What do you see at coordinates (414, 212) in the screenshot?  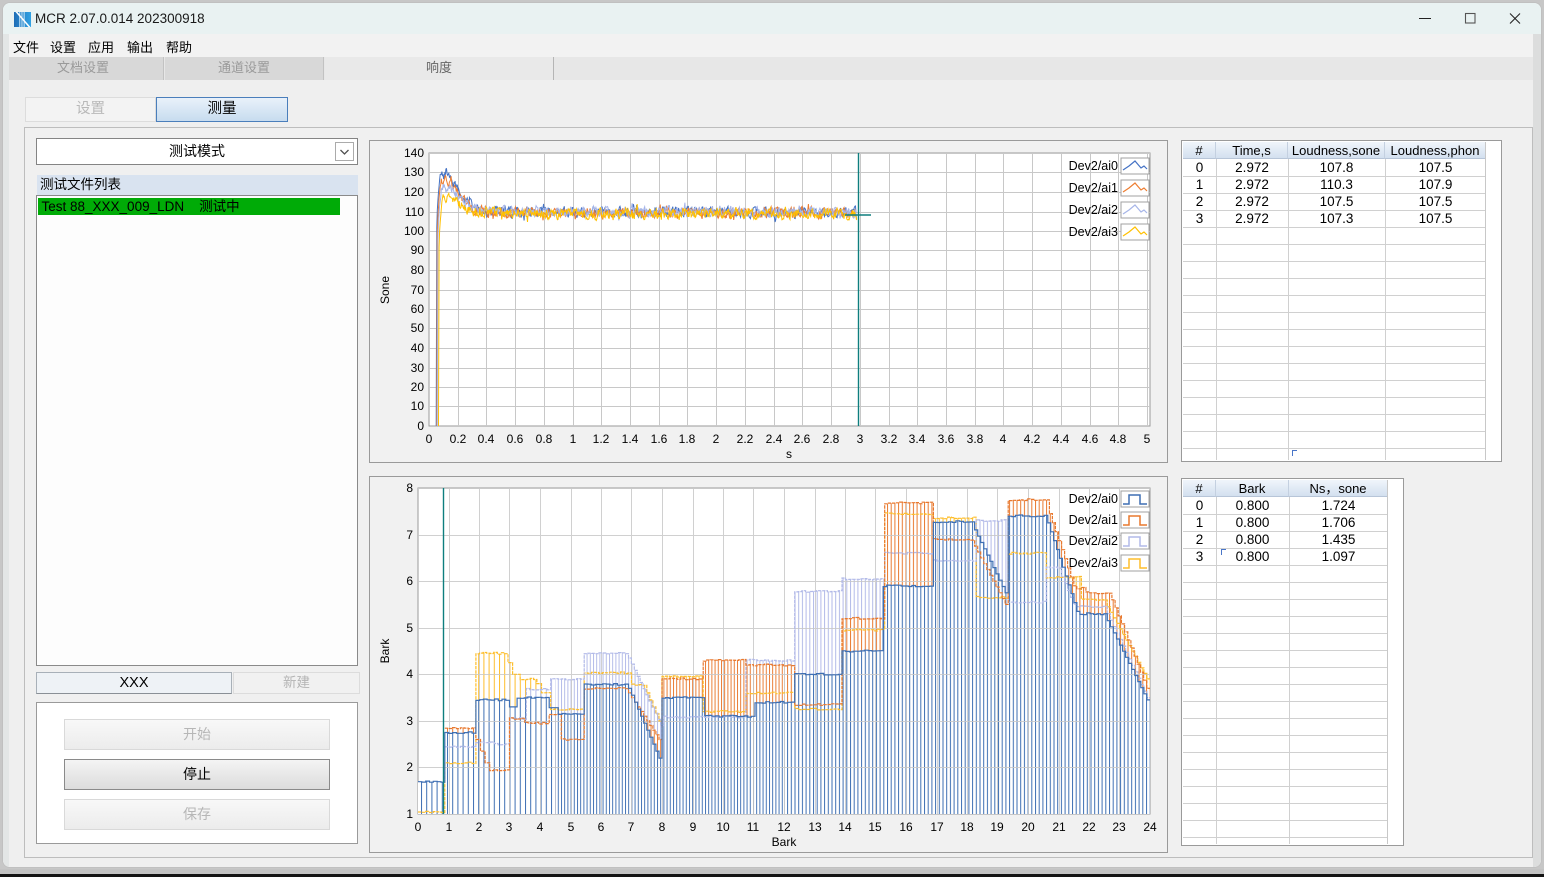 I see `svg-text: 110` at bounding box center [414, 212].